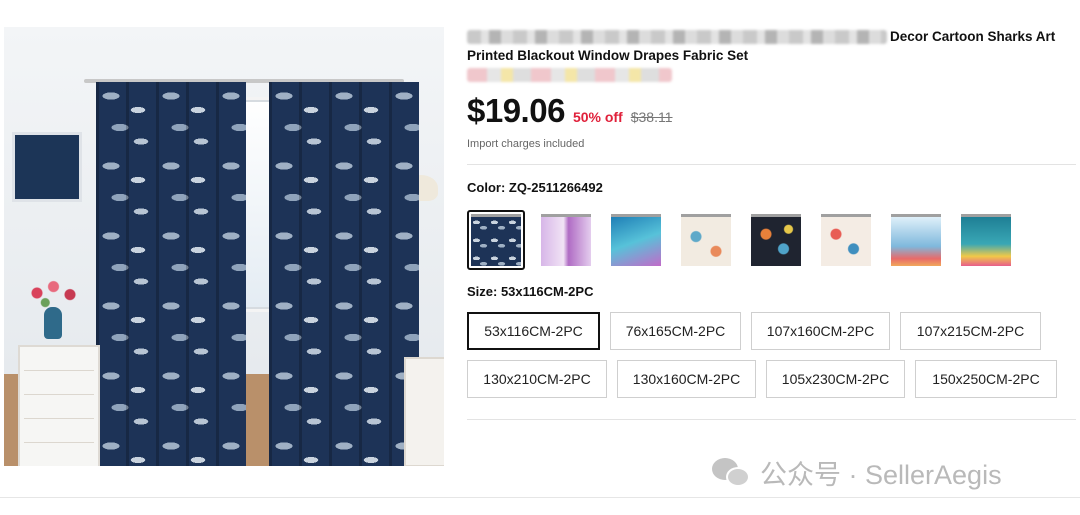  I want to click on watermark-text: 公众号 · SellerAegis, so click(881, 475).